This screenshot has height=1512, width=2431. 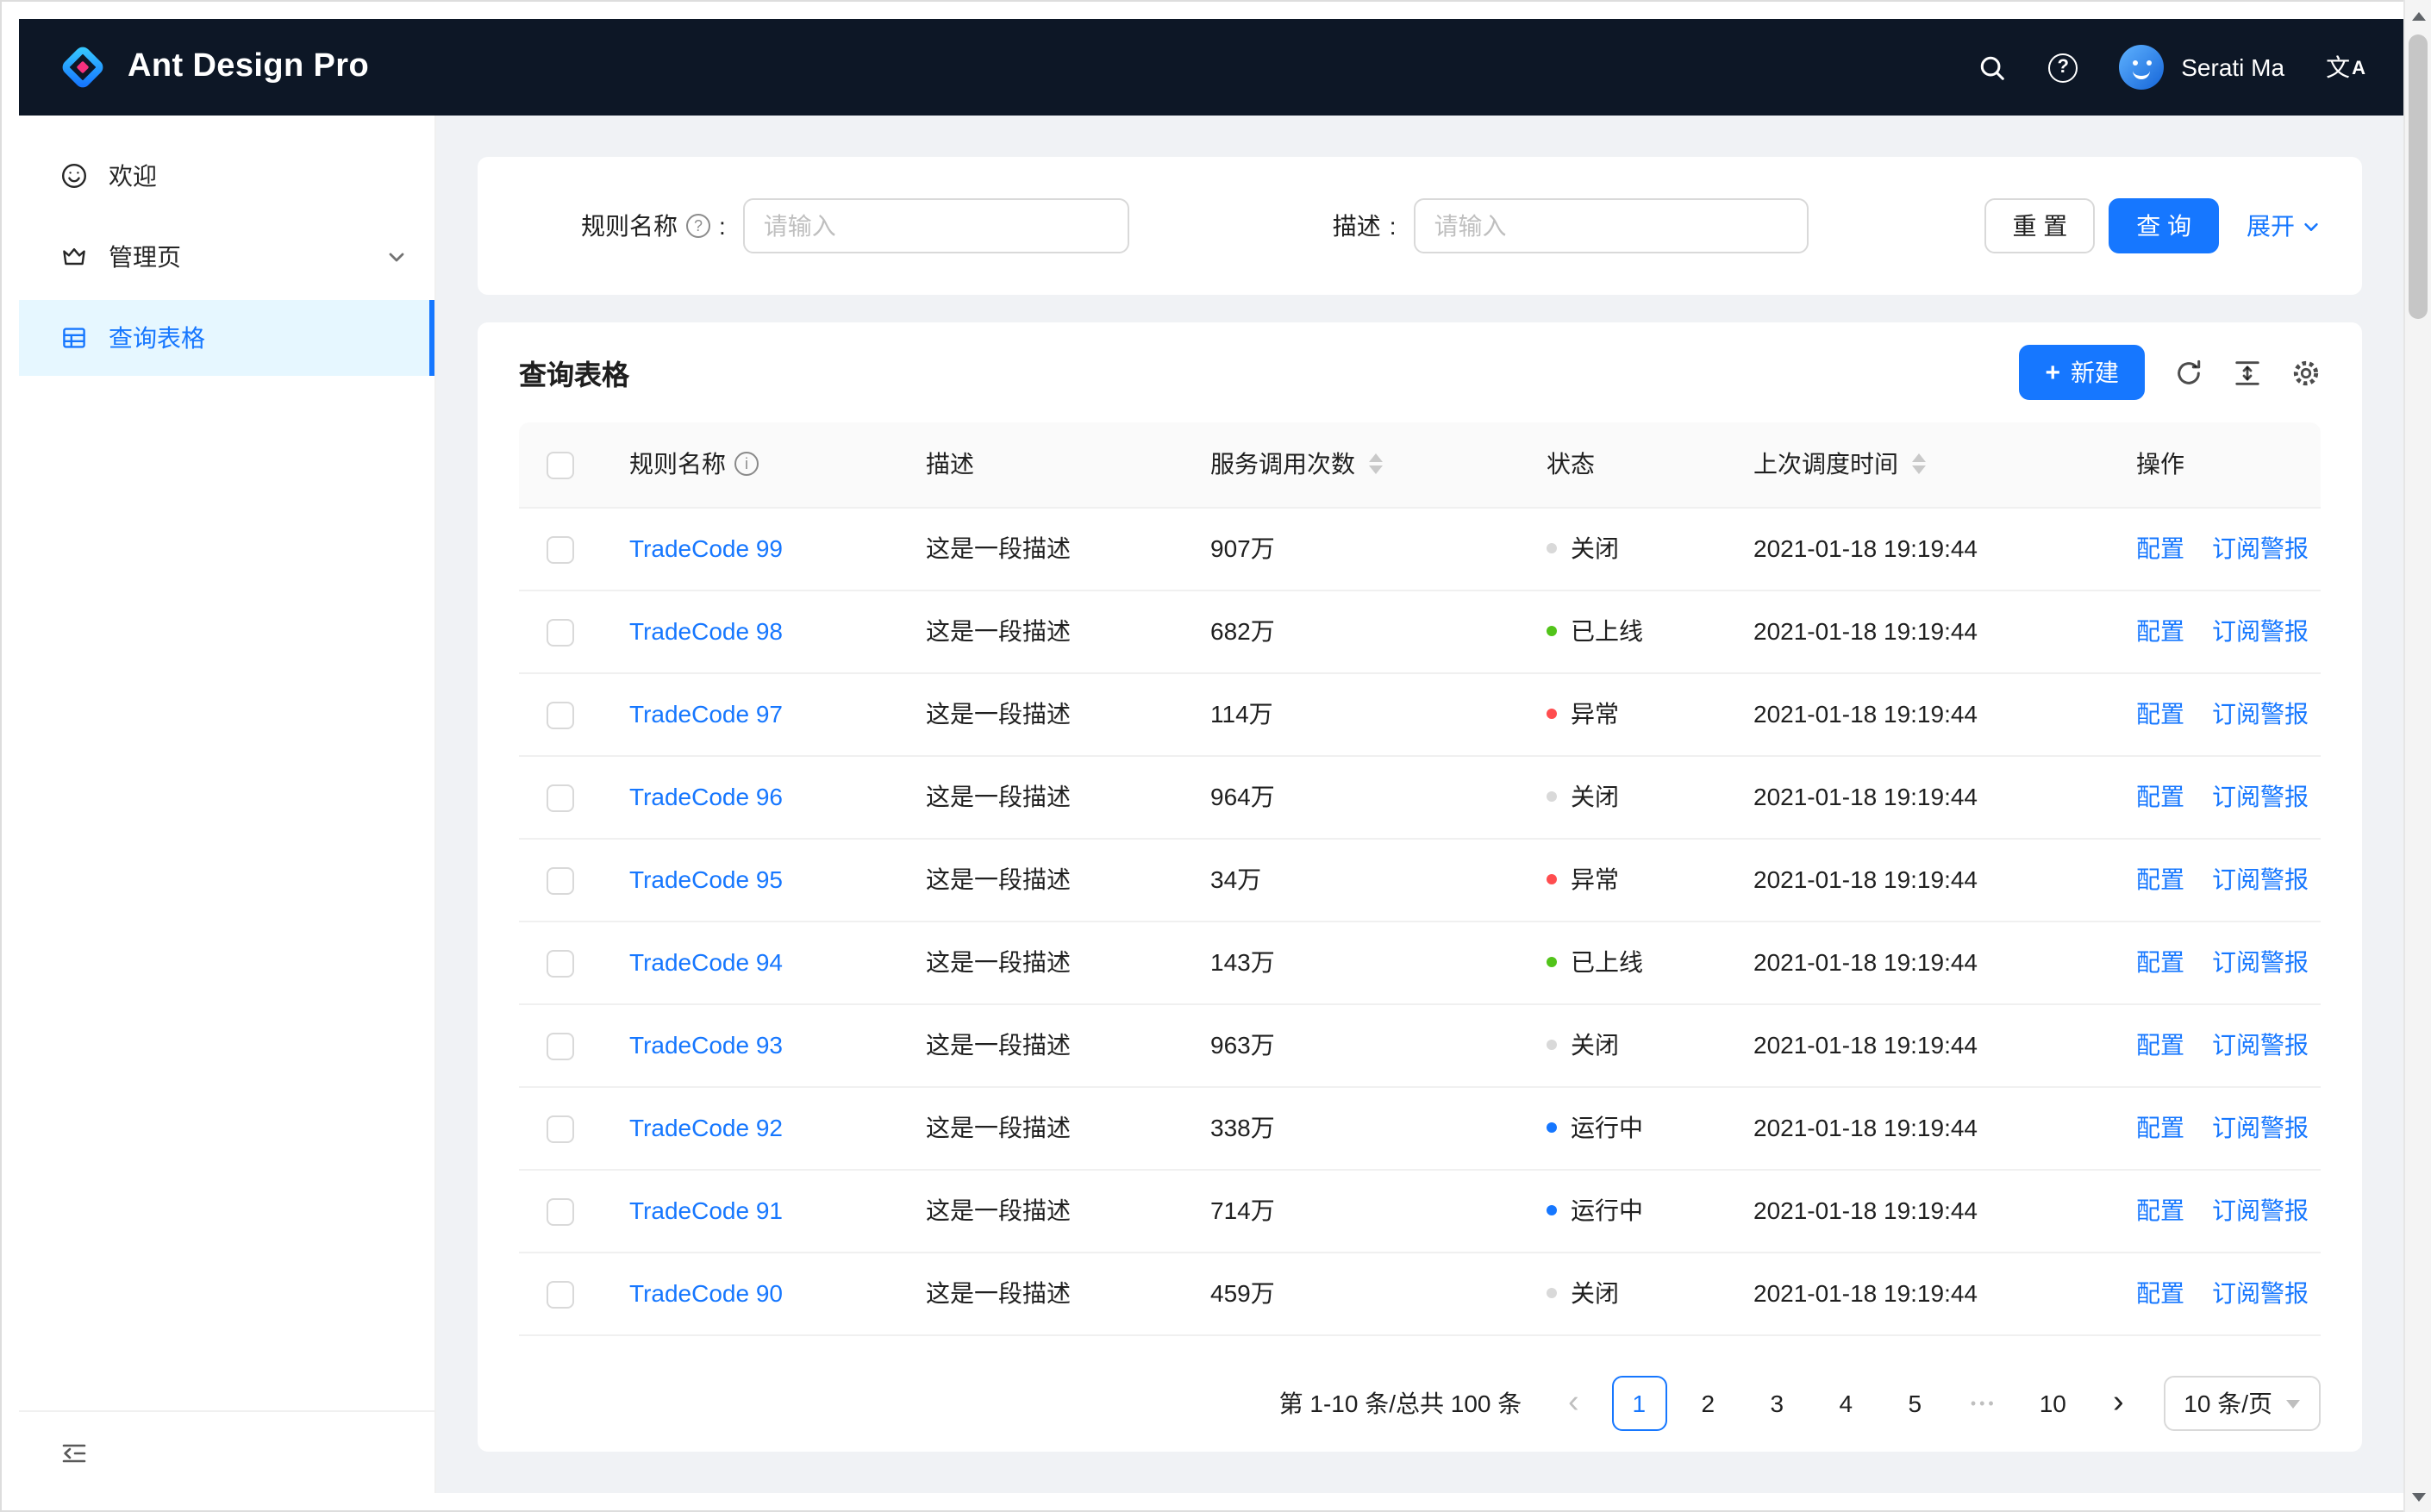 What do you see at coordinates (706, 1293) in the screenshot?
I see `rule-name-link: TradeCode 90` at bounding box center [706, 1293].